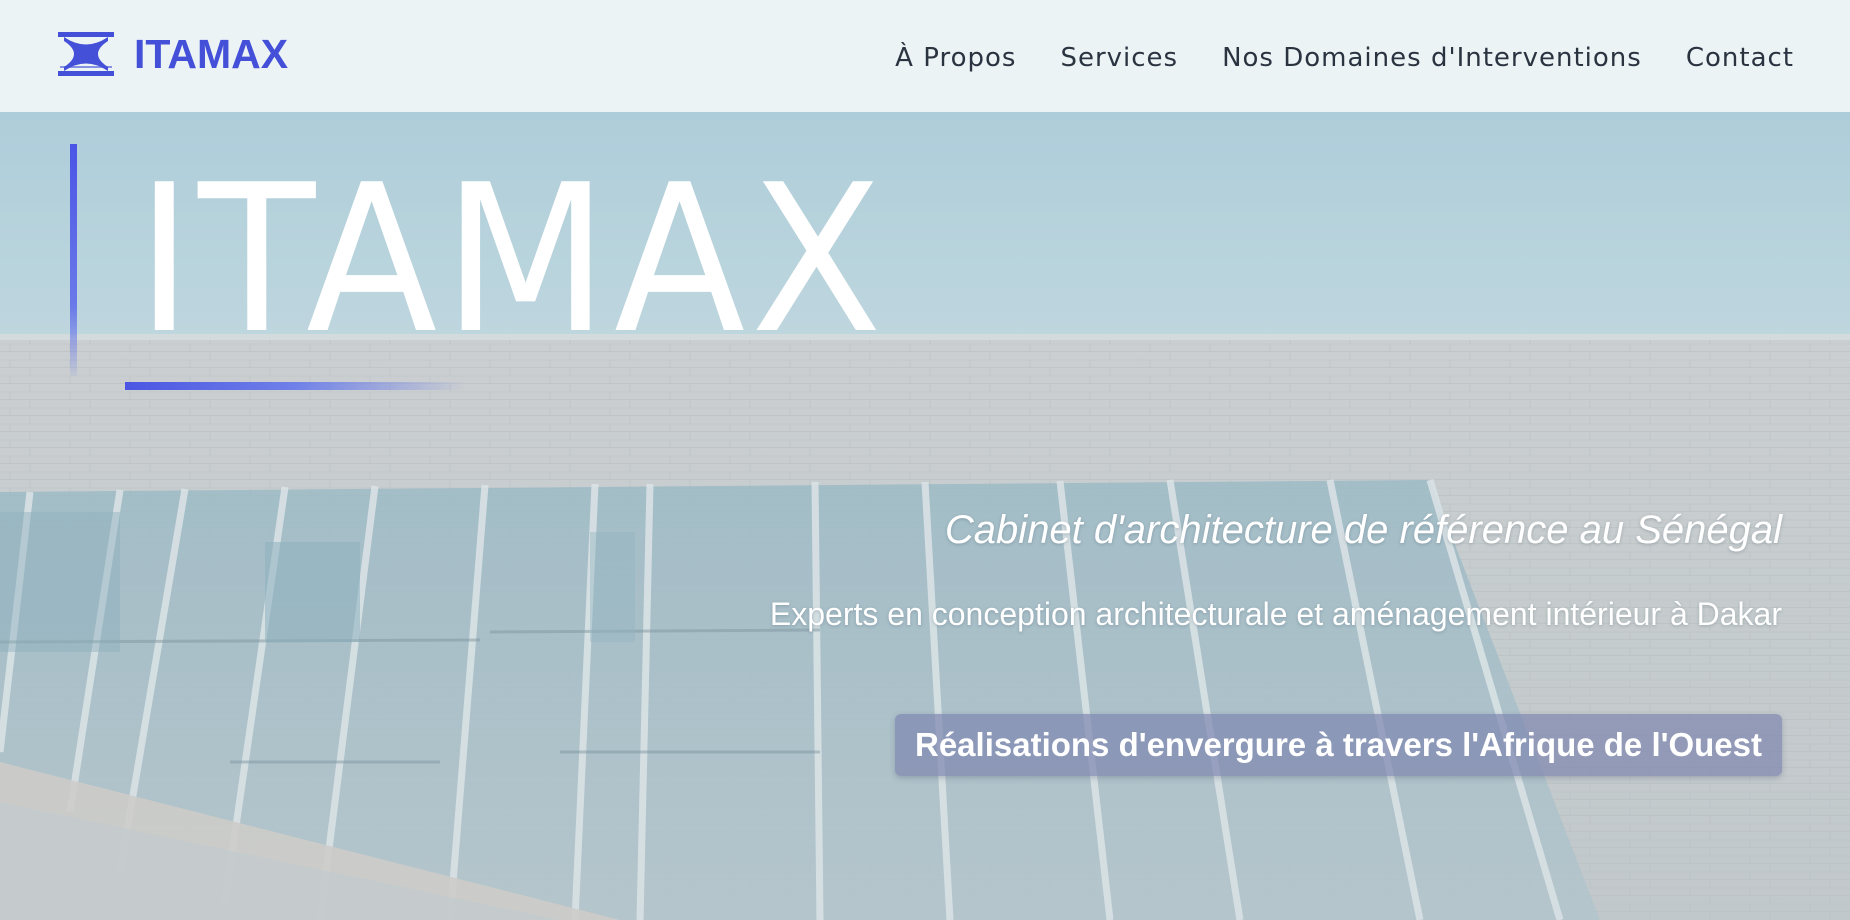 This screenshot has height=920, width=1850. What do you see at coordinates (211, 54) in the screenshot?
I see `logo-text: ITAMAX` at bounding box center [211, 54].